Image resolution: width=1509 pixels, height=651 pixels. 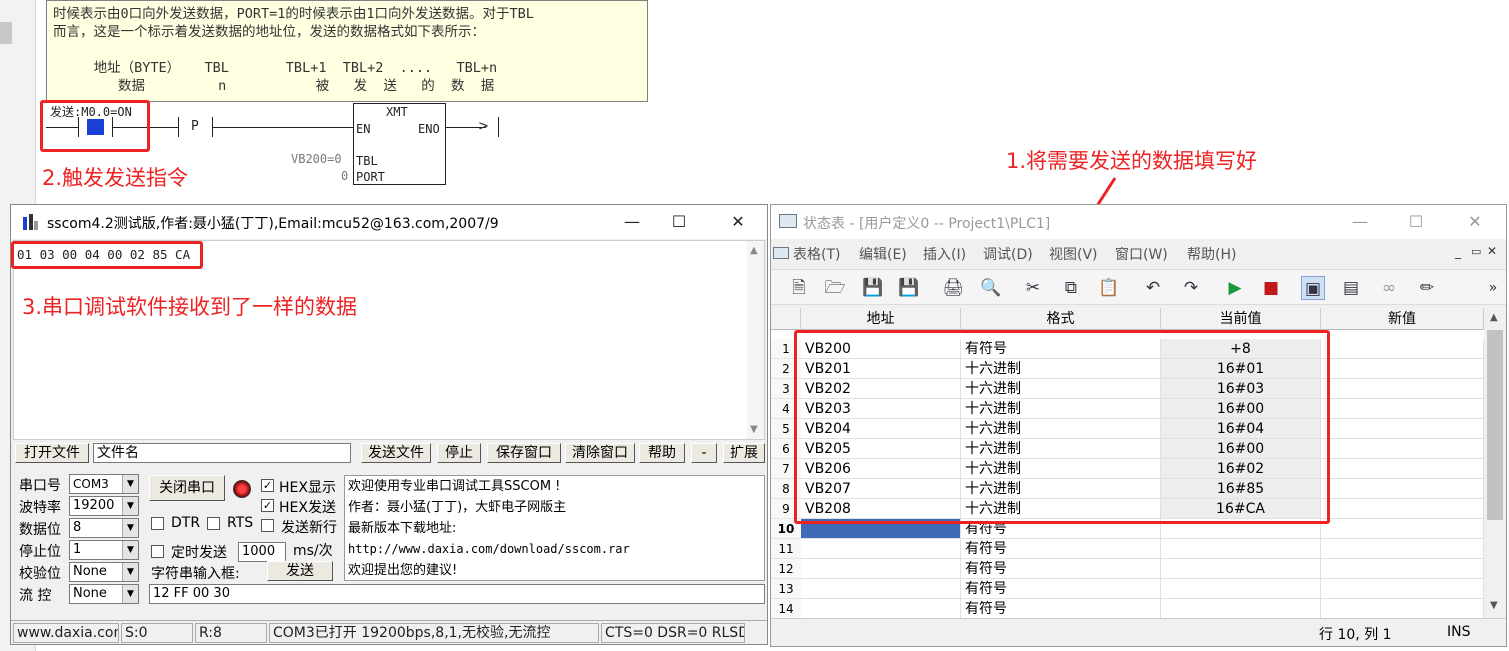 I want to click on receive-scrollbar: ▲ ▼, so click(x=755, y=340).